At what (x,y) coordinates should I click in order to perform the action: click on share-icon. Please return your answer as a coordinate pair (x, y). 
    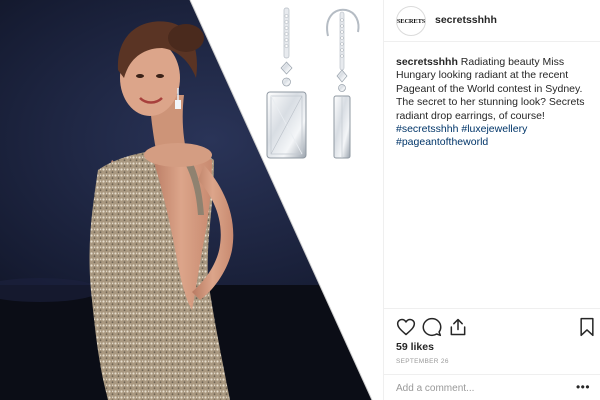
    Looking at the image, I should click on (458, 327).